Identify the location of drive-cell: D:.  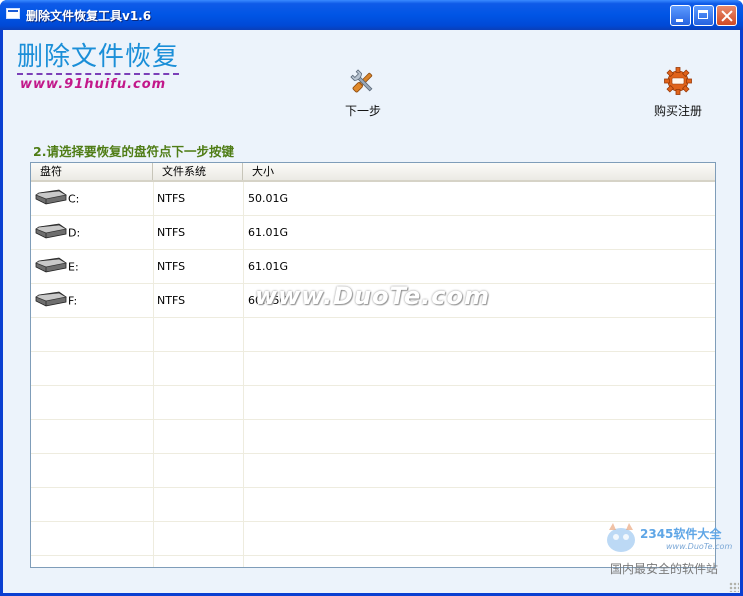
(94, 232).